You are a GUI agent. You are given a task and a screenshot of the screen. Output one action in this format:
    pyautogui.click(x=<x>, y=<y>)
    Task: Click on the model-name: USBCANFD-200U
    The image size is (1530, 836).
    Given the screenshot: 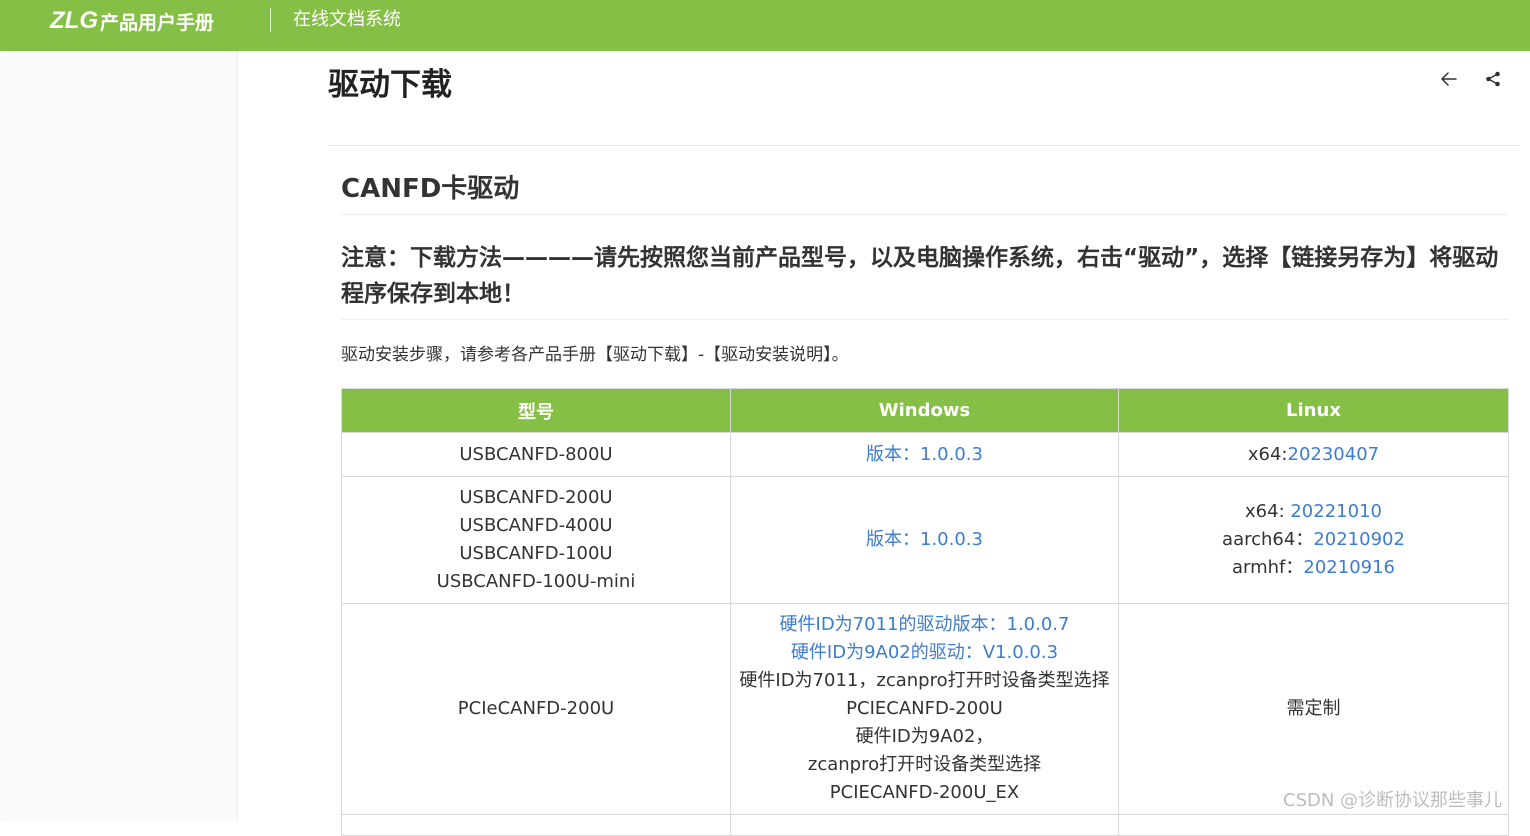 What is the action you would take?
    pyautogui.click(x=536, y=497)
    